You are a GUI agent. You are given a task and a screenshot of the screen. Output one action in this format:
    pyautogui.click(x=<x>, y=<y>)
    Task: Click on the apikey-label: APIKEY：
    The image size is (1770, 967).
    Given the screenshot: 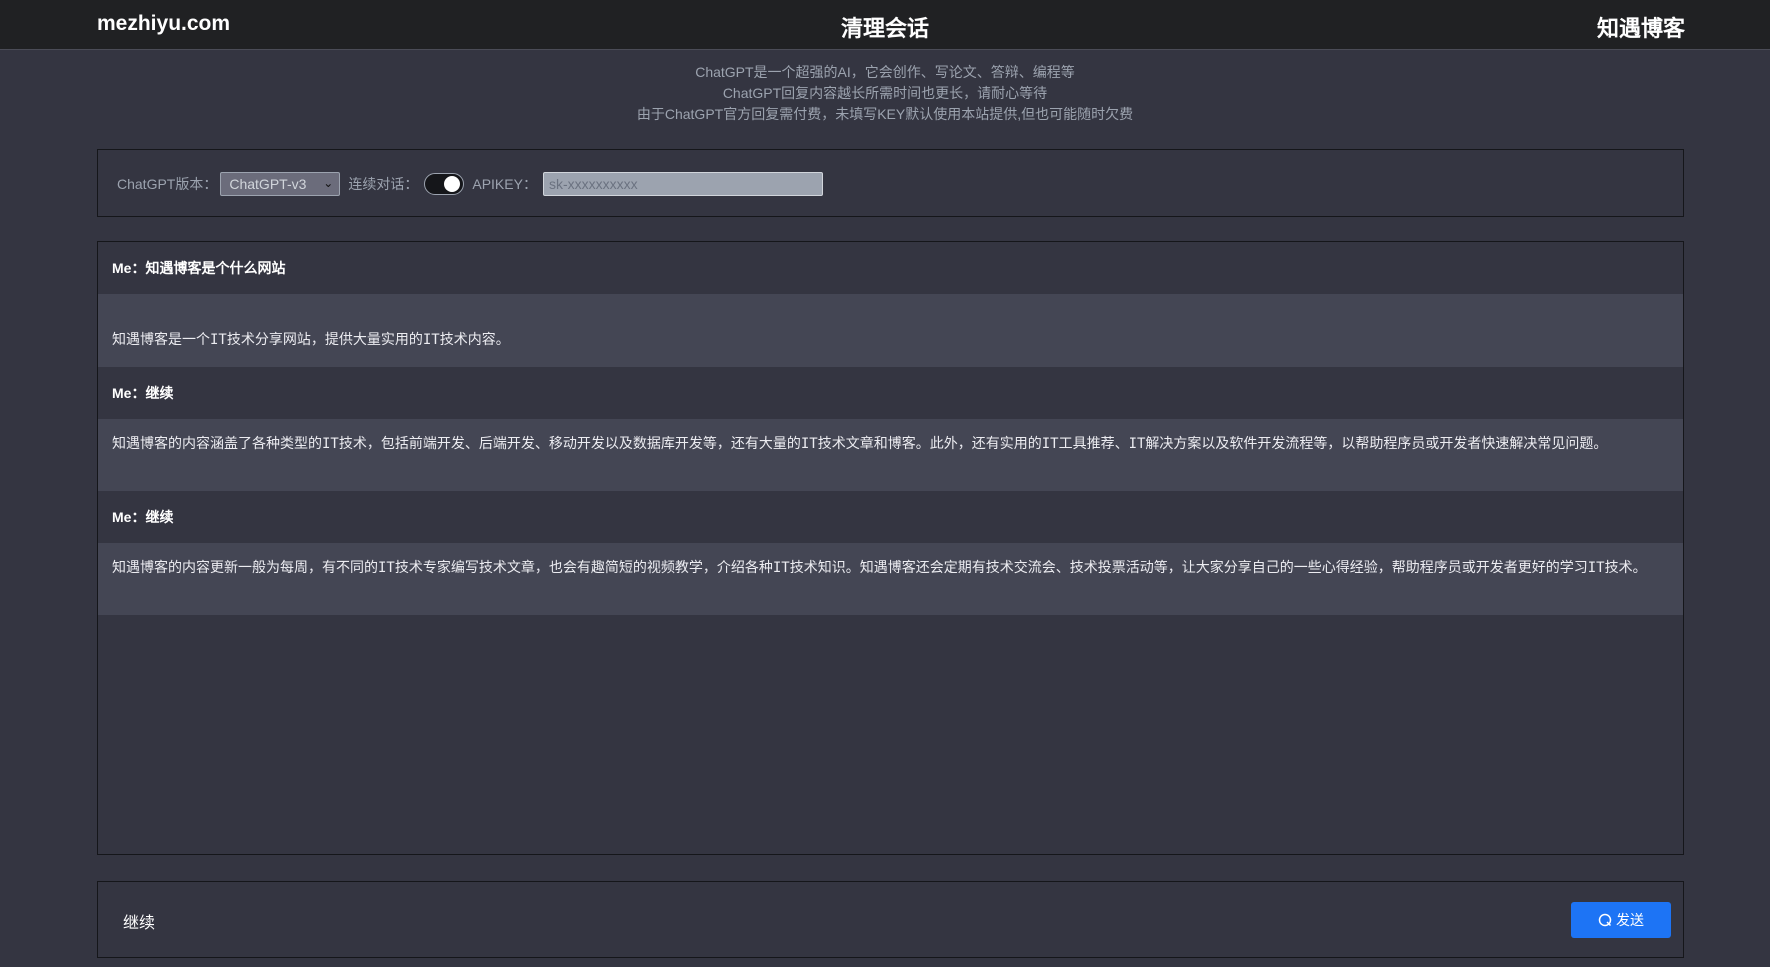 What is the action you would take?
    pyautogui.click(x=504, y=184)
    